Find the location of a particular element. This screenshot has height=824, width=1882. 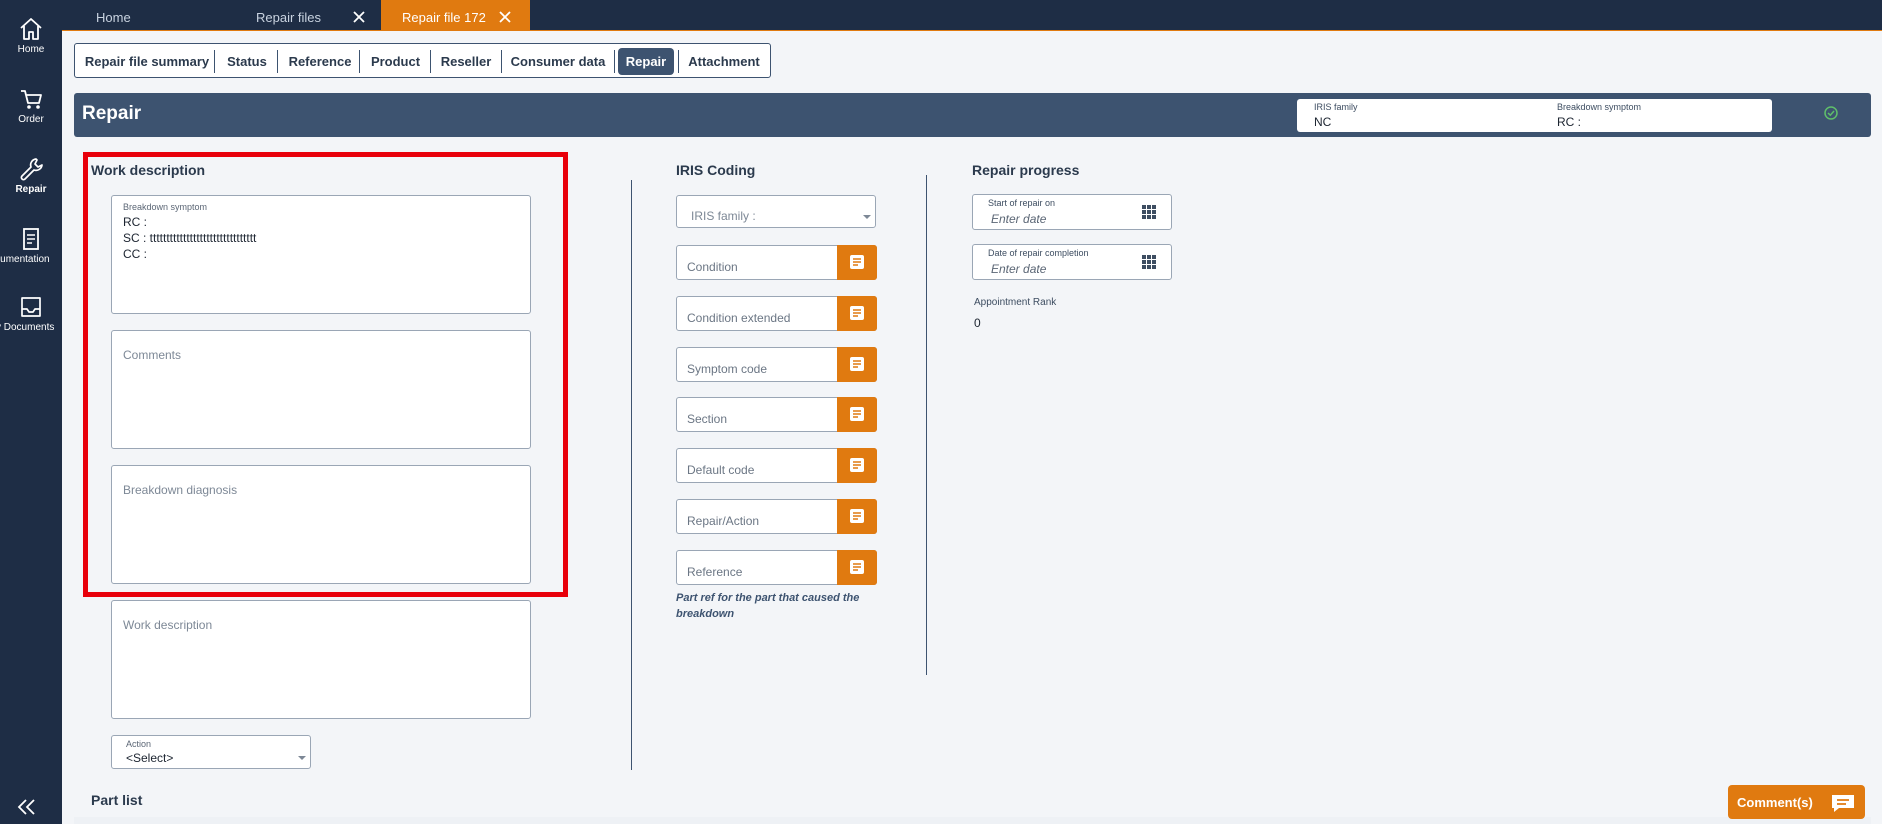

sidebar-item-label: Documentation is located at coordinates (25, 259).